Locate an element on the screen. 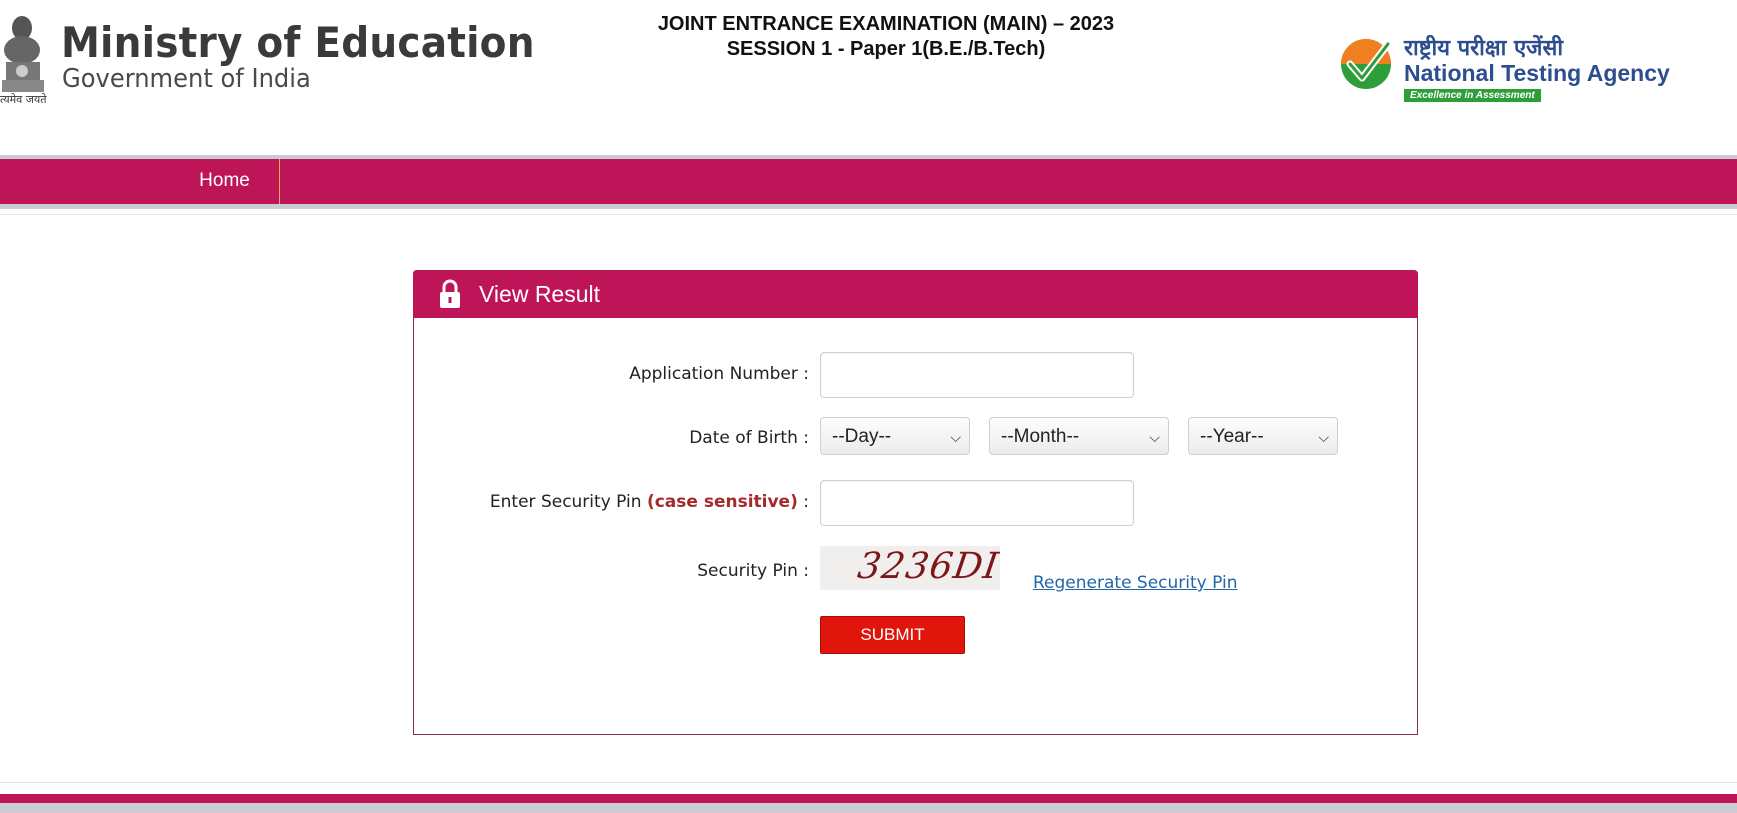 The height and width of the screenshot is (813, 1737). ministry-title: Ministry of Education is located at coordinates (298, 42).